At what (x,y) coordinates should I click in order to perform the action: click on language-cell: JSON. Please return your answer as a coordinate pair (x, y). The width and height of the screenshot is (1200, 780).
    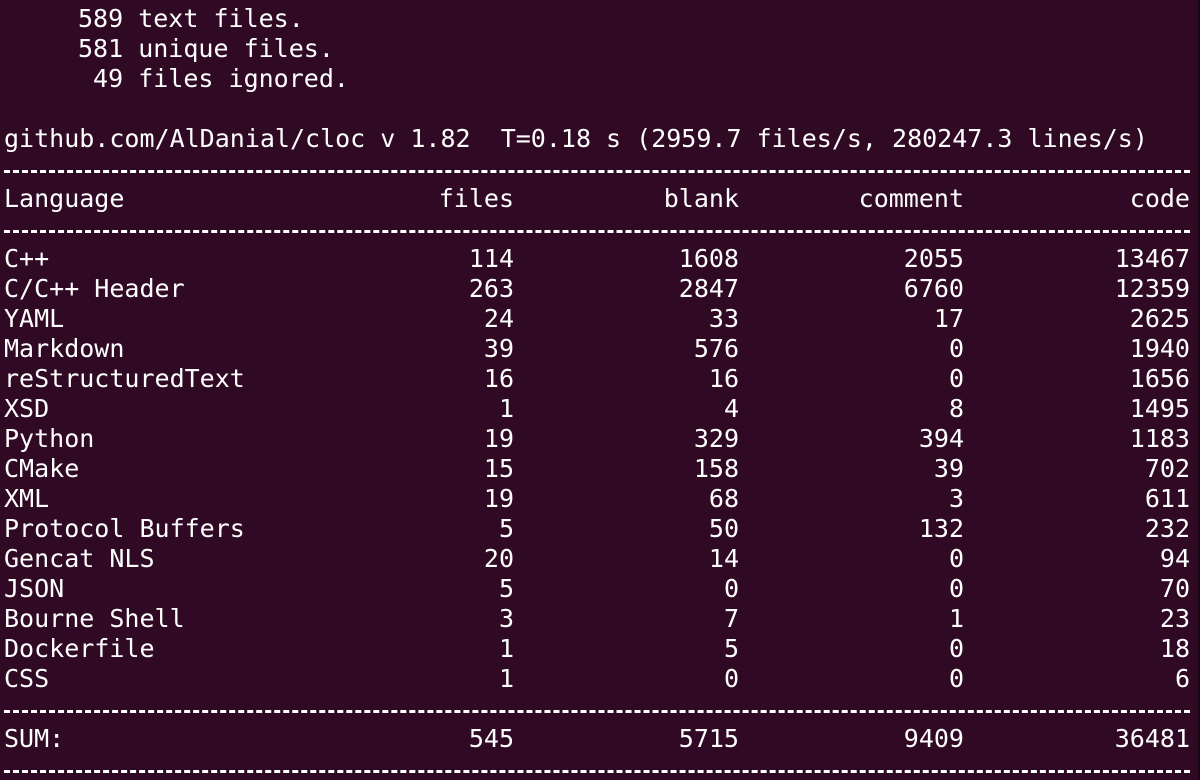
    Looking at the image, I should click on (34, 588).